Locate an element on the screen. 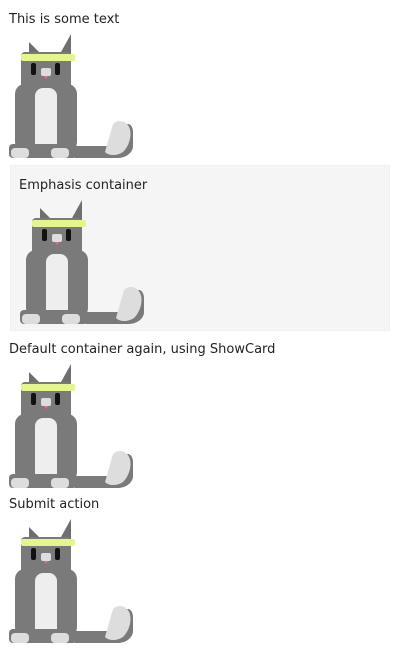 The width and height of the screenshot is (400, 660). text-block-intro: This is some text is located at coordinates (64, 19).